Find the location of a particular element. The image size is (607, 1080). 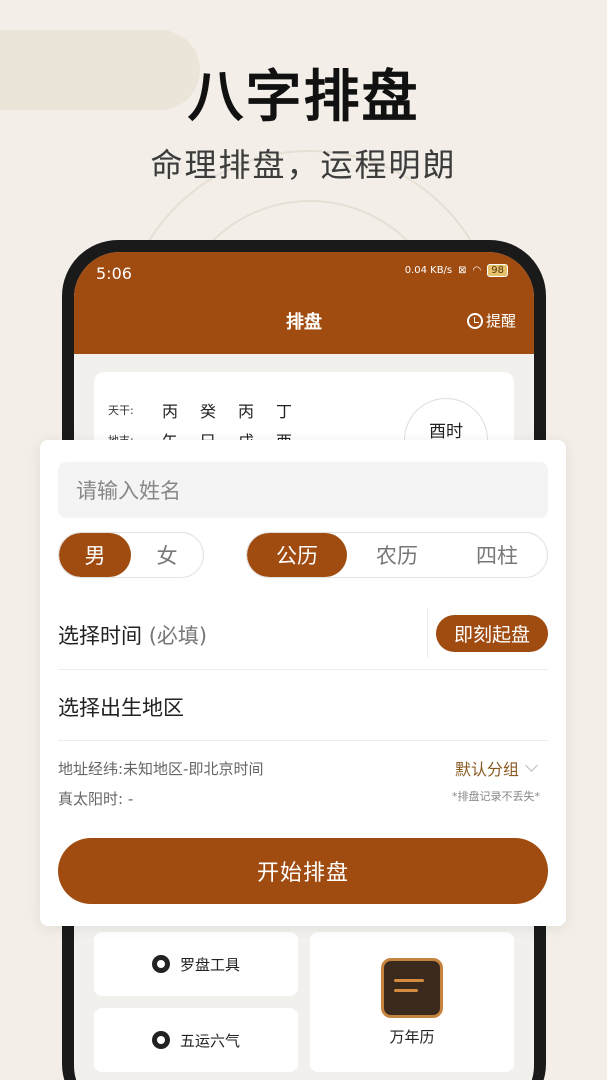

select-region-field: 选择出生地区 is located at coordinates (121, 707).